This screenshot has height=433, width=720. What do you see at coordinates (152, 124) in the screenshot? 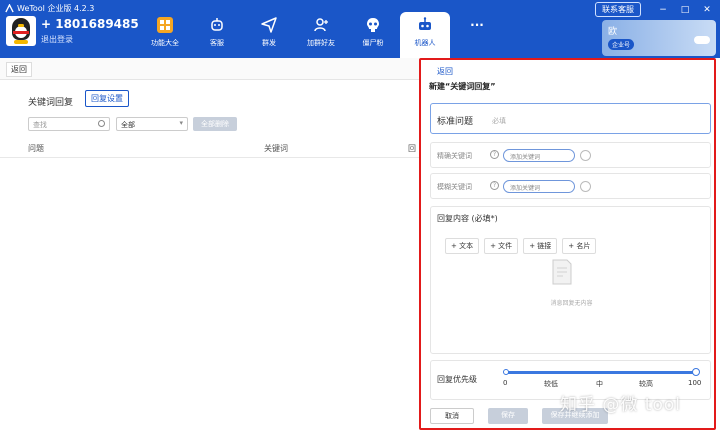
I see `category-select: 全部 ▾` at bounding box center [152, 124].